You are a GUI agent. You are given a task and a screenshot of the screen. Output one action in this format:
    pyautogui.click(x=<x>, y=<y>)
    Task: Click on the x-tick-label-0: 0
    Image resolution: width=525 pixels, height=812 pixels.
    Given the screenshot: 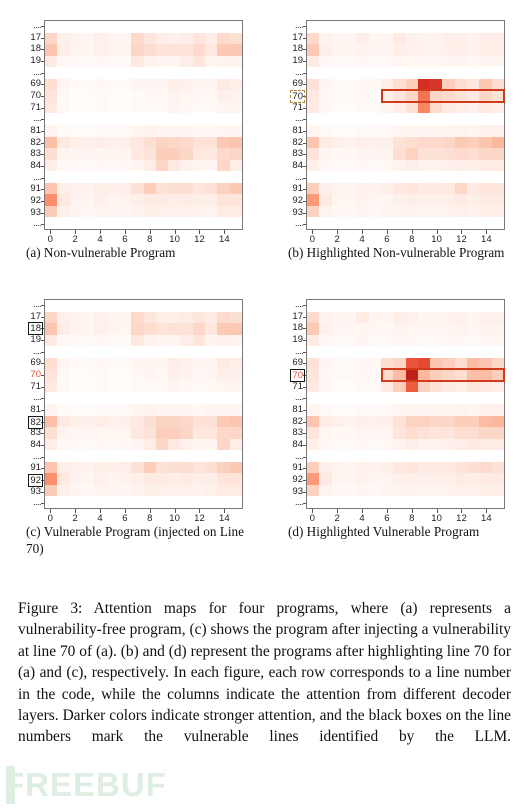 What is the action you would take?
    pyautogui.click(x=50, y=239)
    